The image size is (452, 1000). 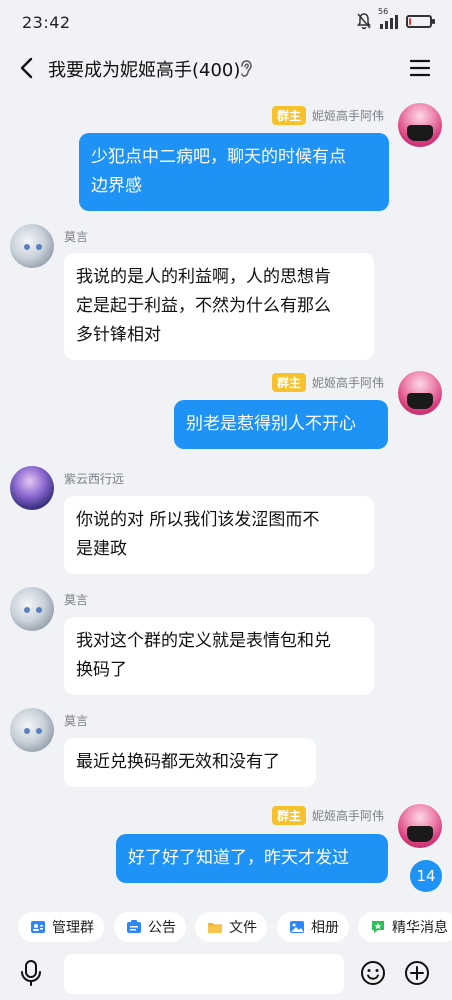 I want to click on message-line: 定是起于利益，不然为什么有那么, so click(x=203, y=306).